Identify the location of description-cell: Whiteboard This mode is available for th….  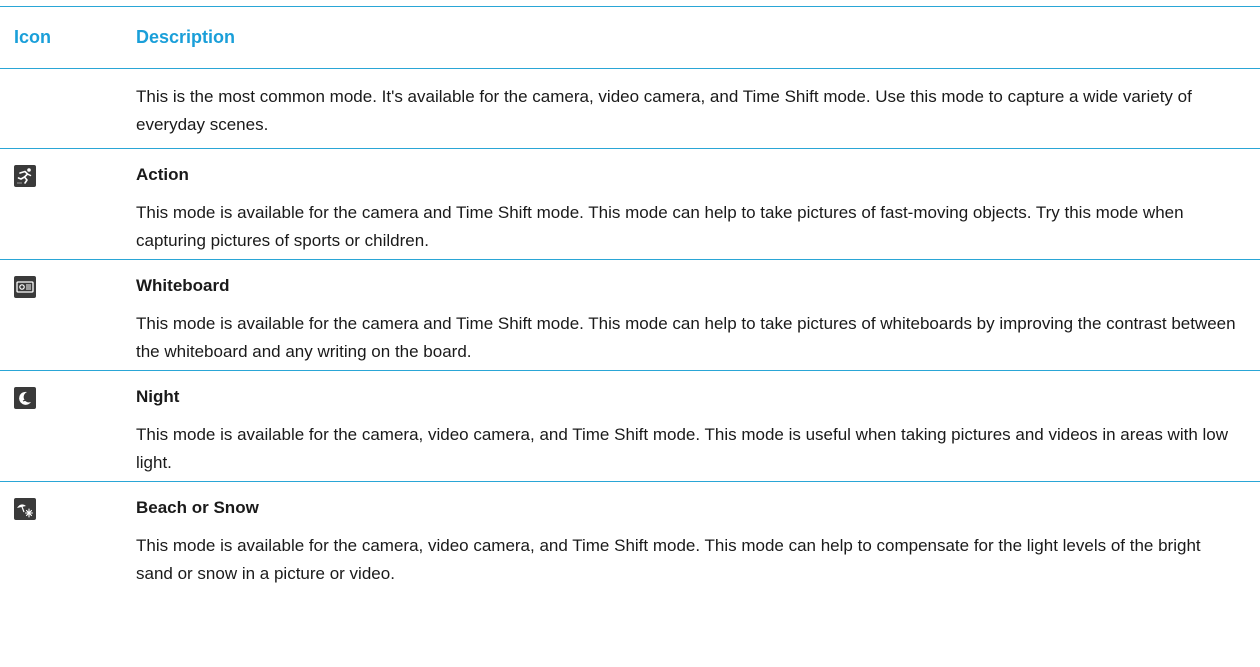
(688, 313).